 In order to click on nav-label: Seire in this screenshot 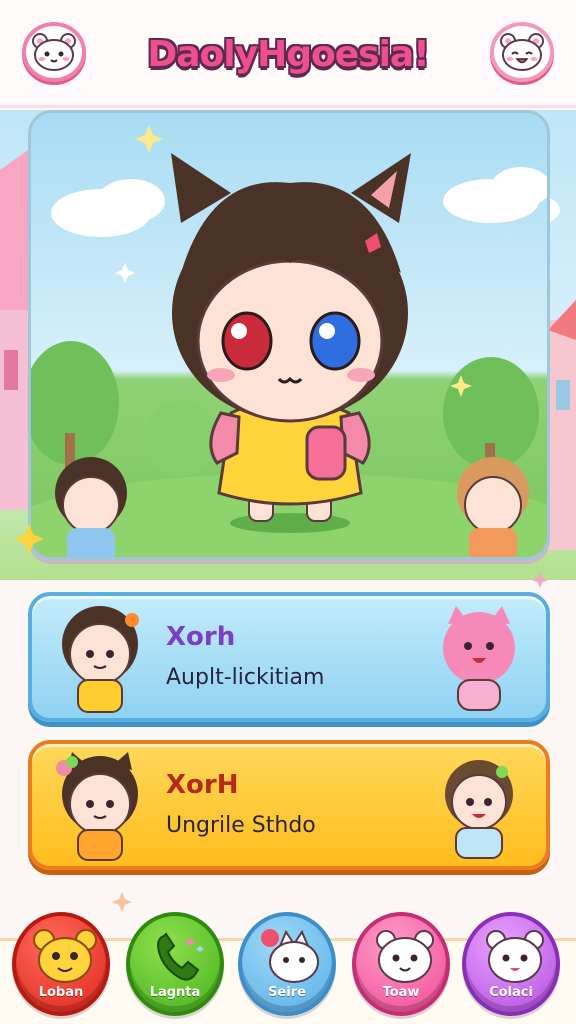, I will do `click(287, 992)`.